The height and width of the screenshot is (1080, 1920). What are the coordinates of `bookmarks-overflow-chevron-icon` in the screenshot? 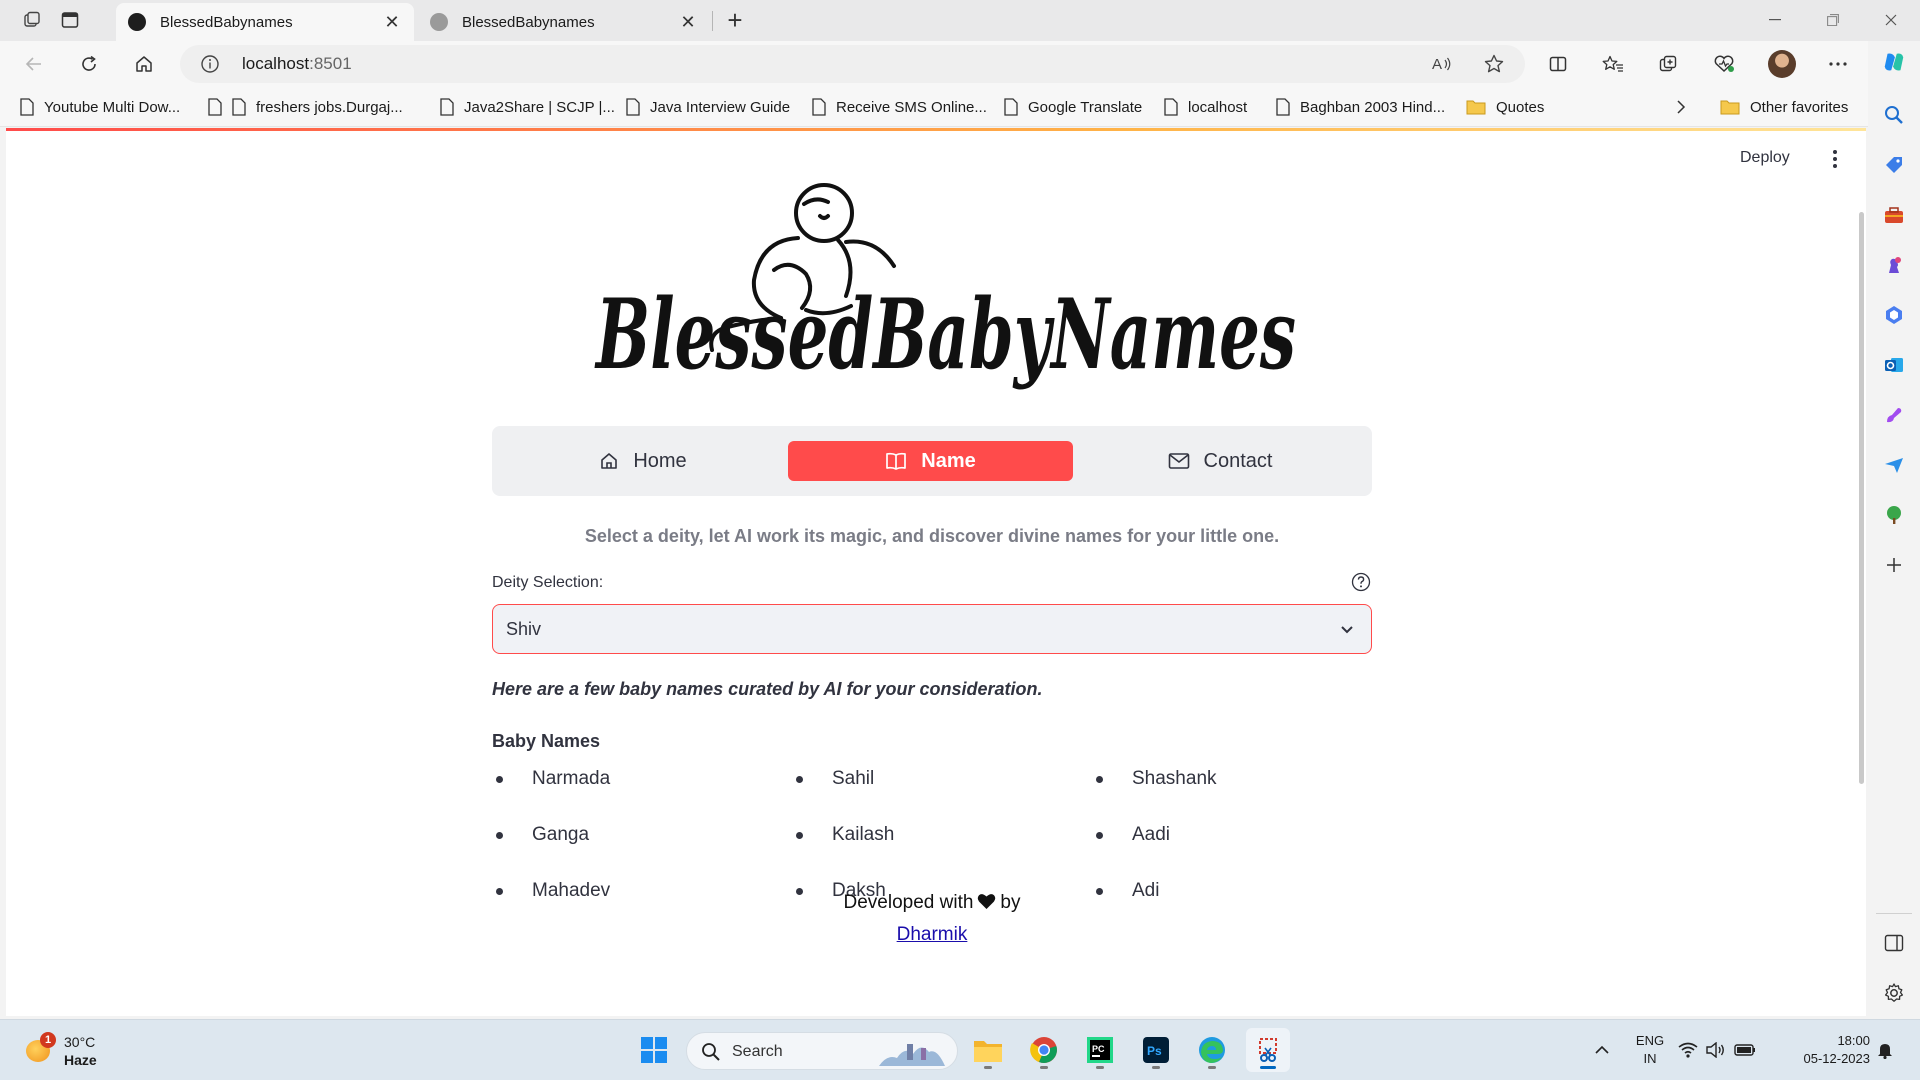 It's located at (1681, 107).